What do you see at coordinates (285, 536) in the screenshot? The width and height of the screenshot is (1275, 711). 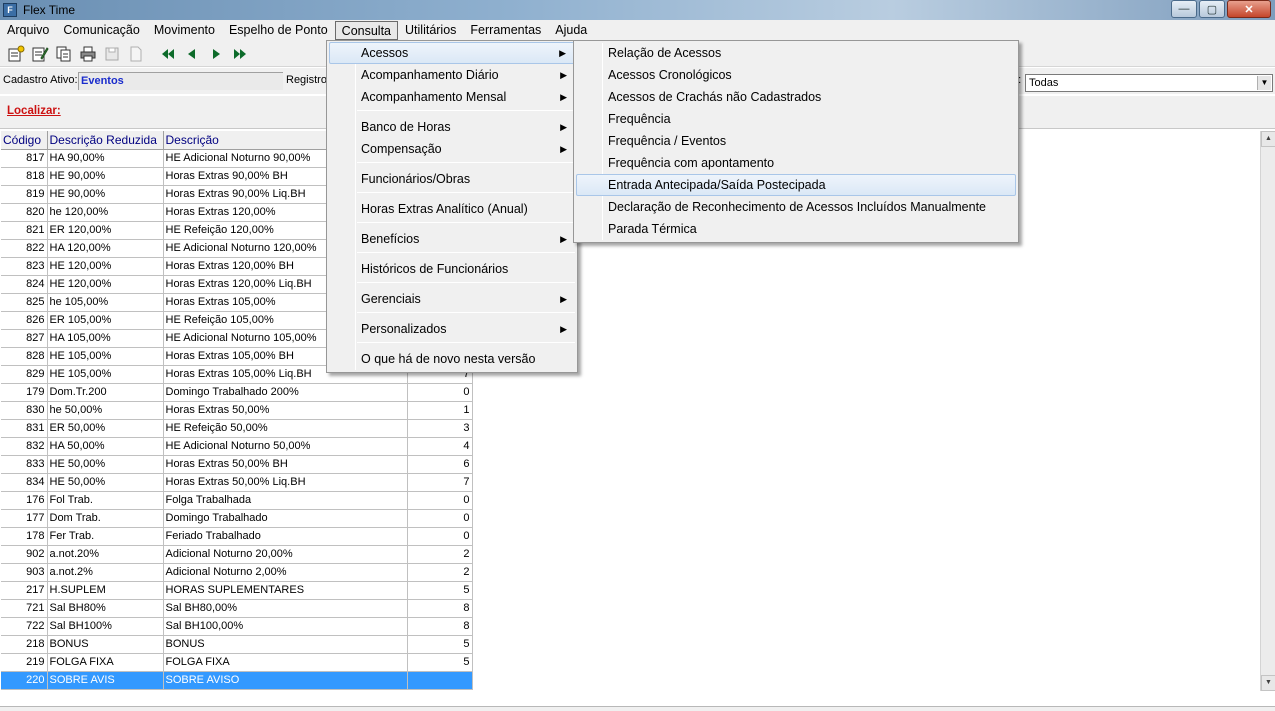 I see `cell-descricao: Feriado Trabalhado` at bounding box center [285, 536].